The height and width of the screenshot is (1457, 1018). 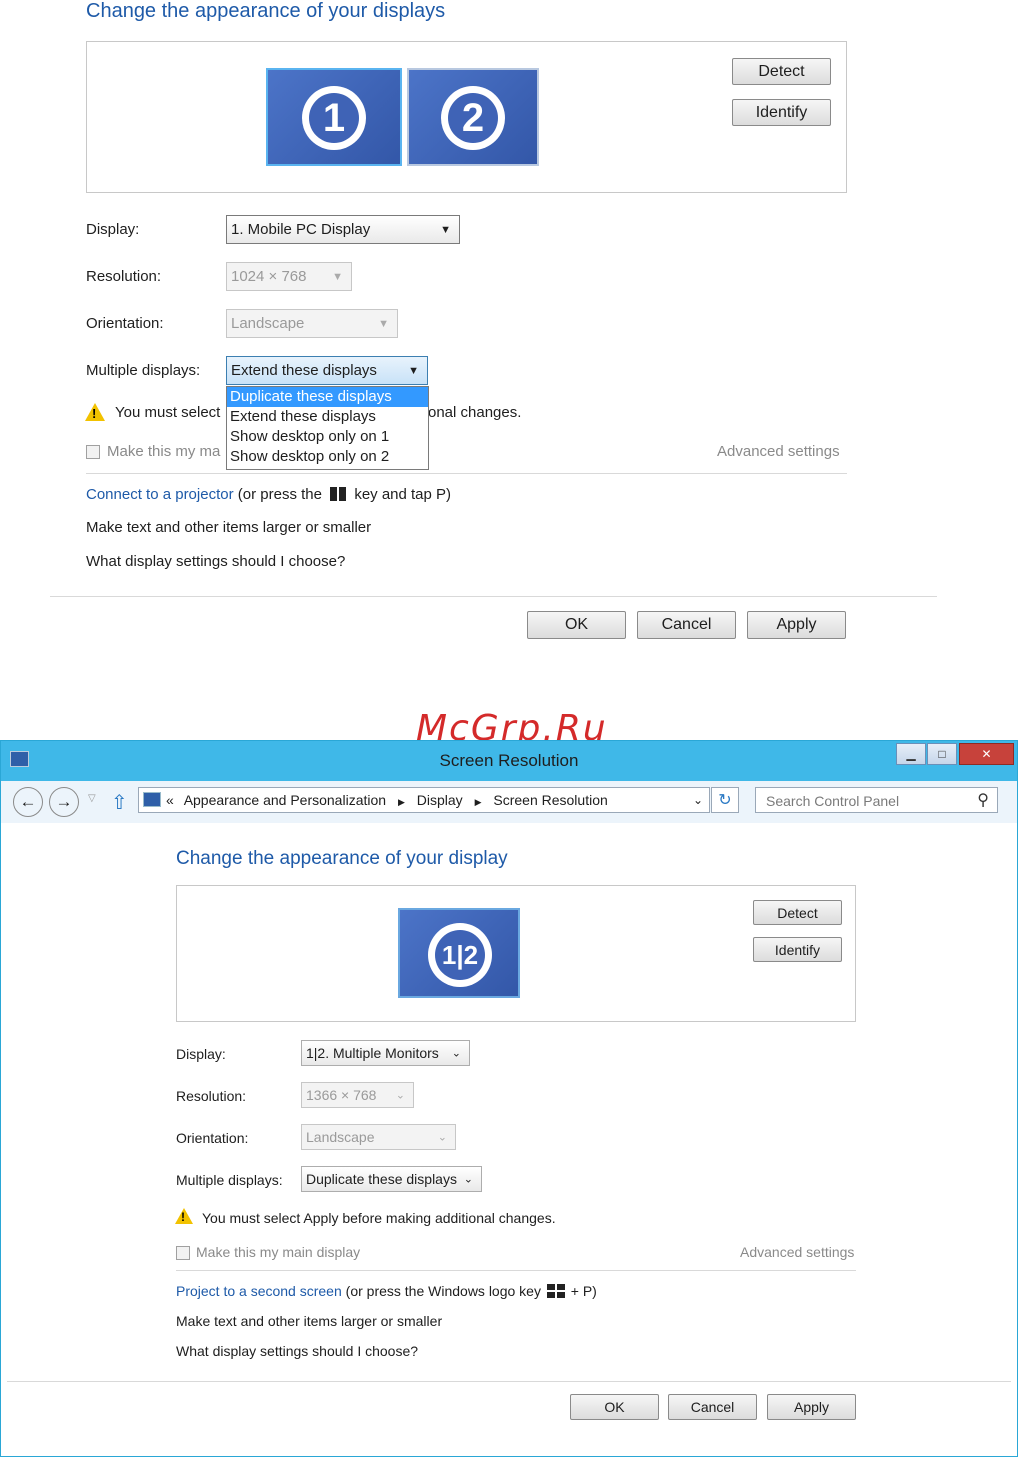 What do you see at coordinates (279, 494) in the screenshot?
I see `projector-hint-a: (or press the` at bounding box center [279, 494].